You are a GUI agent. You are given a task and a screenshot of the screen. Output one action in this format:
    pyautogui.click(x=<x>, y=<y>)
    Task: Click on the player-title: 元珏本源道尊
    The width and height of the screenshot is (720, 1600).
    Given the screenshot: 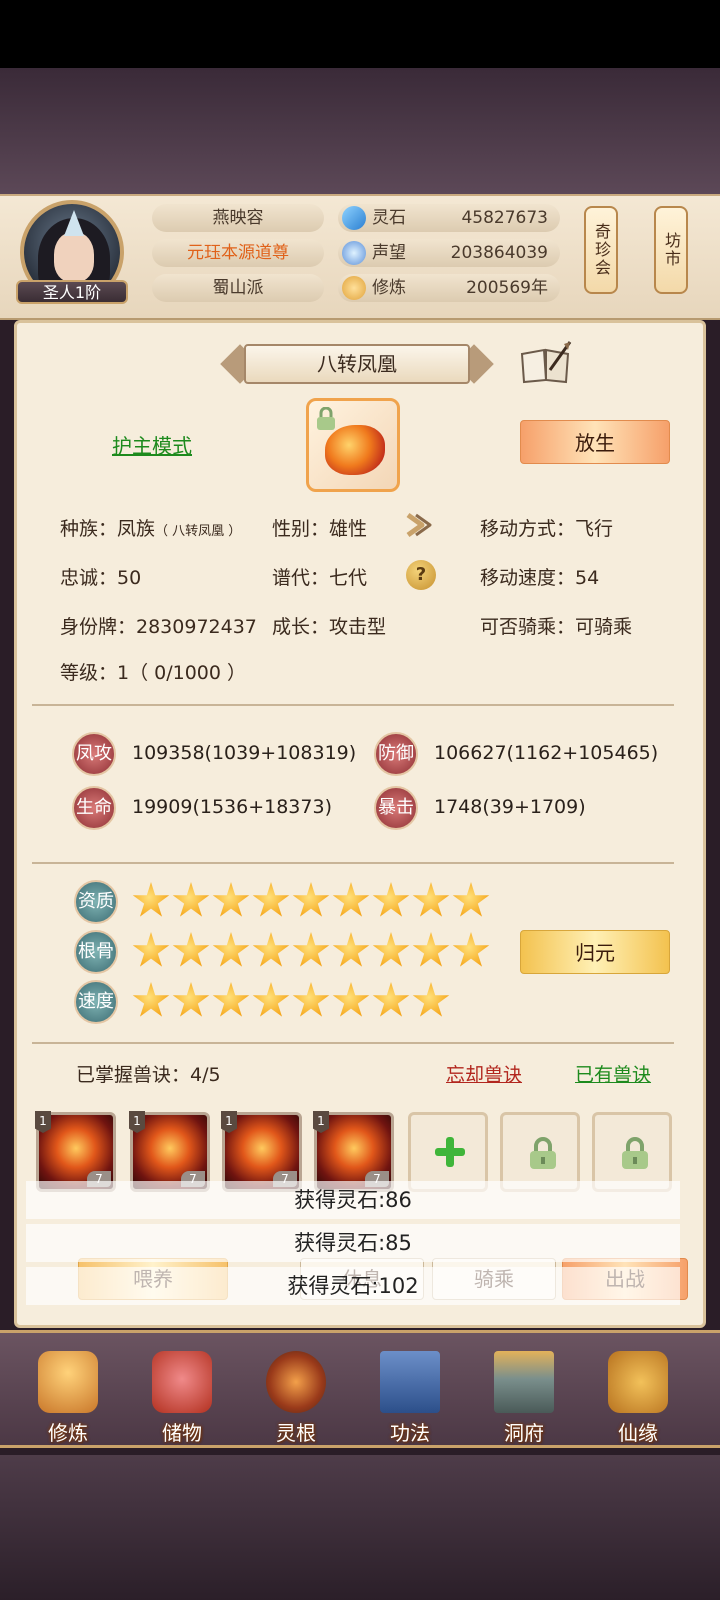 What is the action you would take?
    pyautogui.click(x=238, y=253)
    